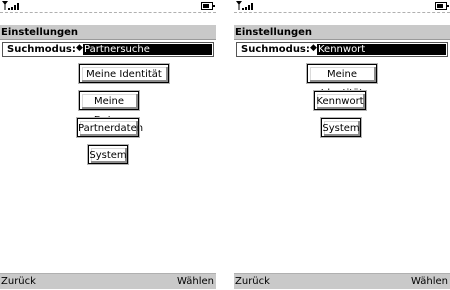  I want to click on search-mode-selector: Suchmodus: ◆ Kennwort, so click(342, 49).